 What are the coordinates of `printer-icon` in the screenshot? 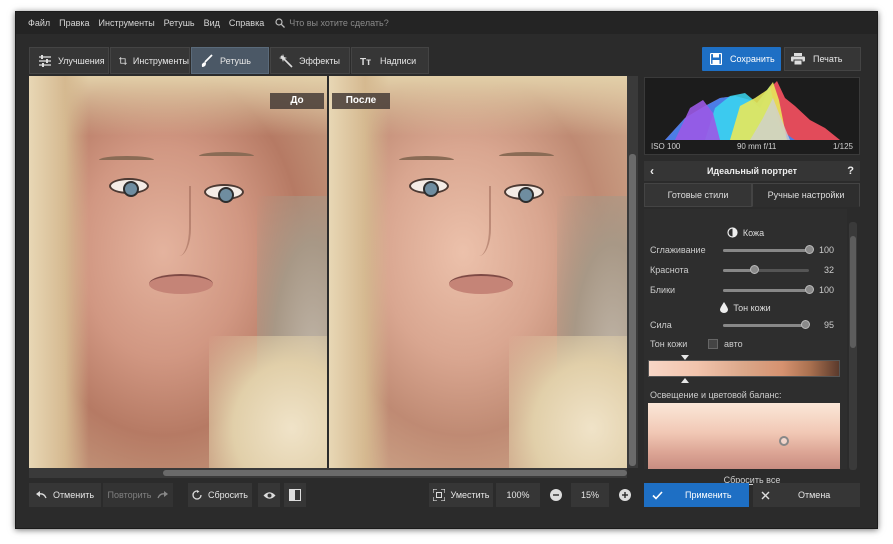 It's located at (798, 59).